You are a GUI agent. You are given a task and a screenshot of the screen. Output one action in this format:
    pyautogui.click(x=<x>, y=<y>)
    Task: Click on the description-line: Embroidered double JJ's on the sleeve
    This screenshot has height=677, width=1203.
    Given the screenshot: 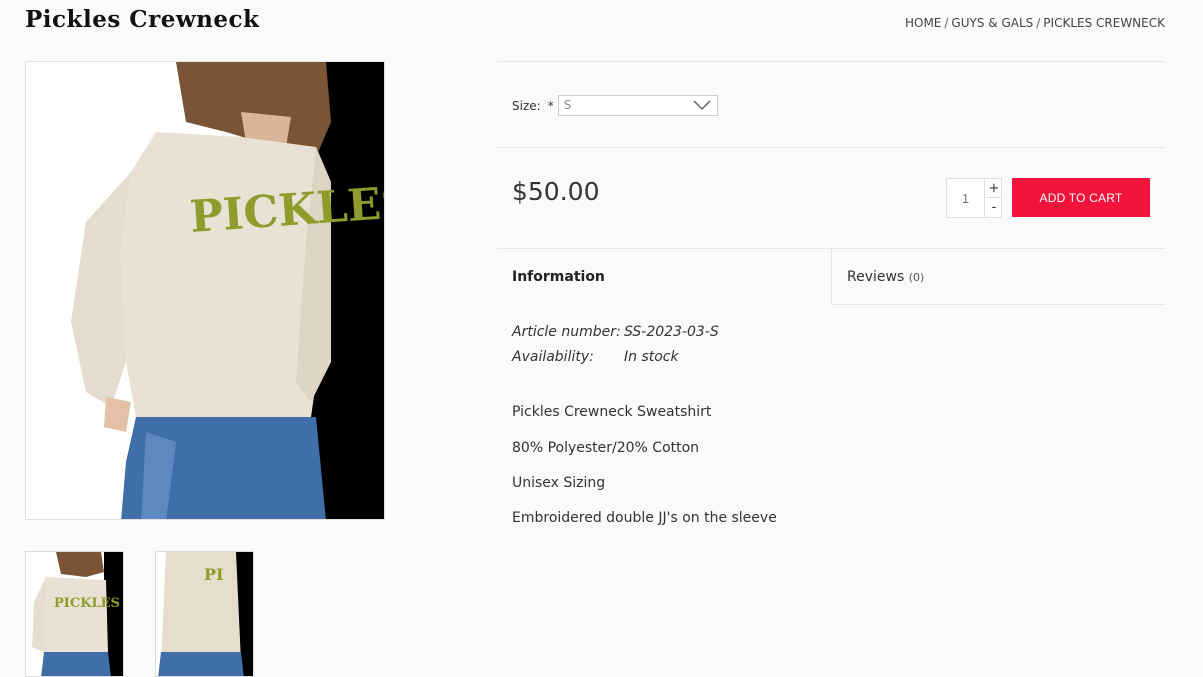 What is the action you would take?
    pyautogui.click(x=644, y=518)
    